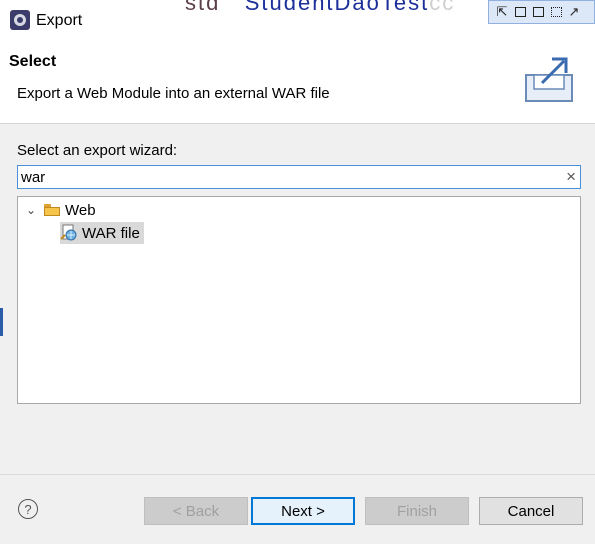 Image resolution: width=595 pixels, height=544 pixels. I want to click on help-icon: ?, so click(28, 509).